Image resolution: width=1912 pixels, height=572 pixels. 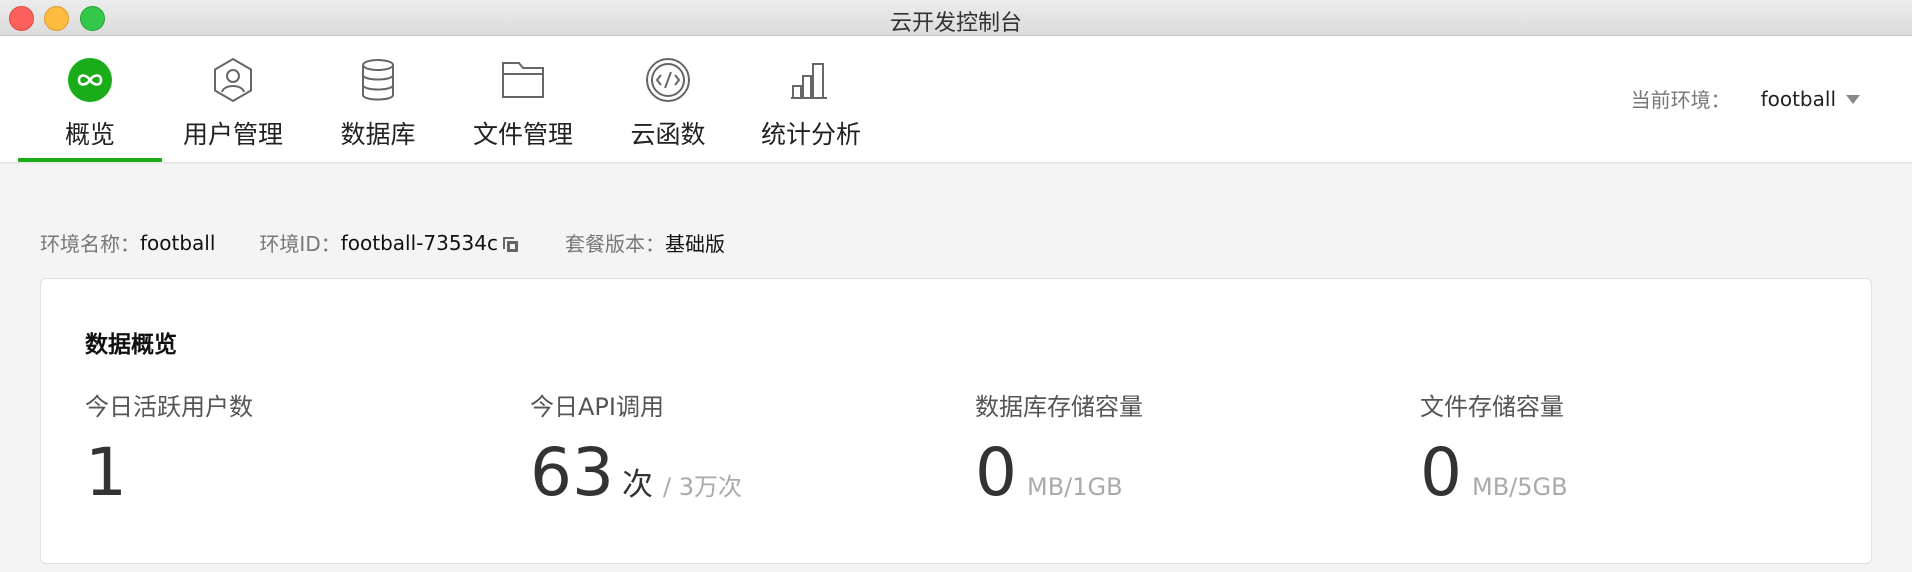 I want to click on stat-active-users: 今日活跃用户数 1, so click(x=169, y=446).